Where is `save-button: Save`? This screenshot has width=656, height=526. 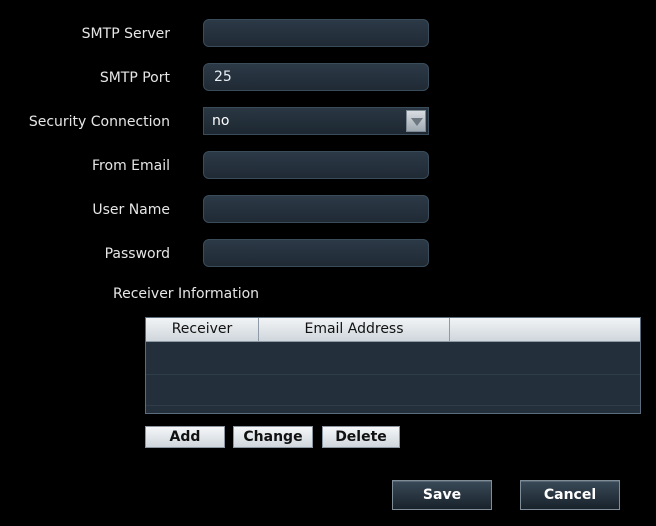 save-button: Save is located at coordinates (442, 495).